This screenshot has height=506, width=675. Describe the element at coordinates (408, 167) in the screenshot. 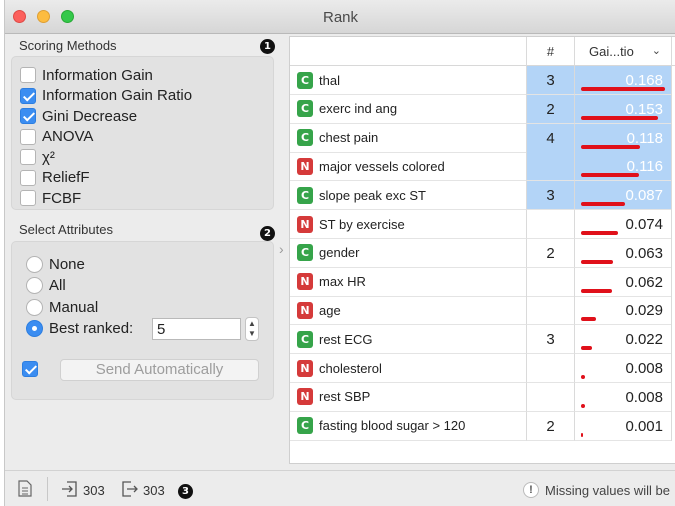

I see `attribute-cell: Nmajor vessels colored` at that location.